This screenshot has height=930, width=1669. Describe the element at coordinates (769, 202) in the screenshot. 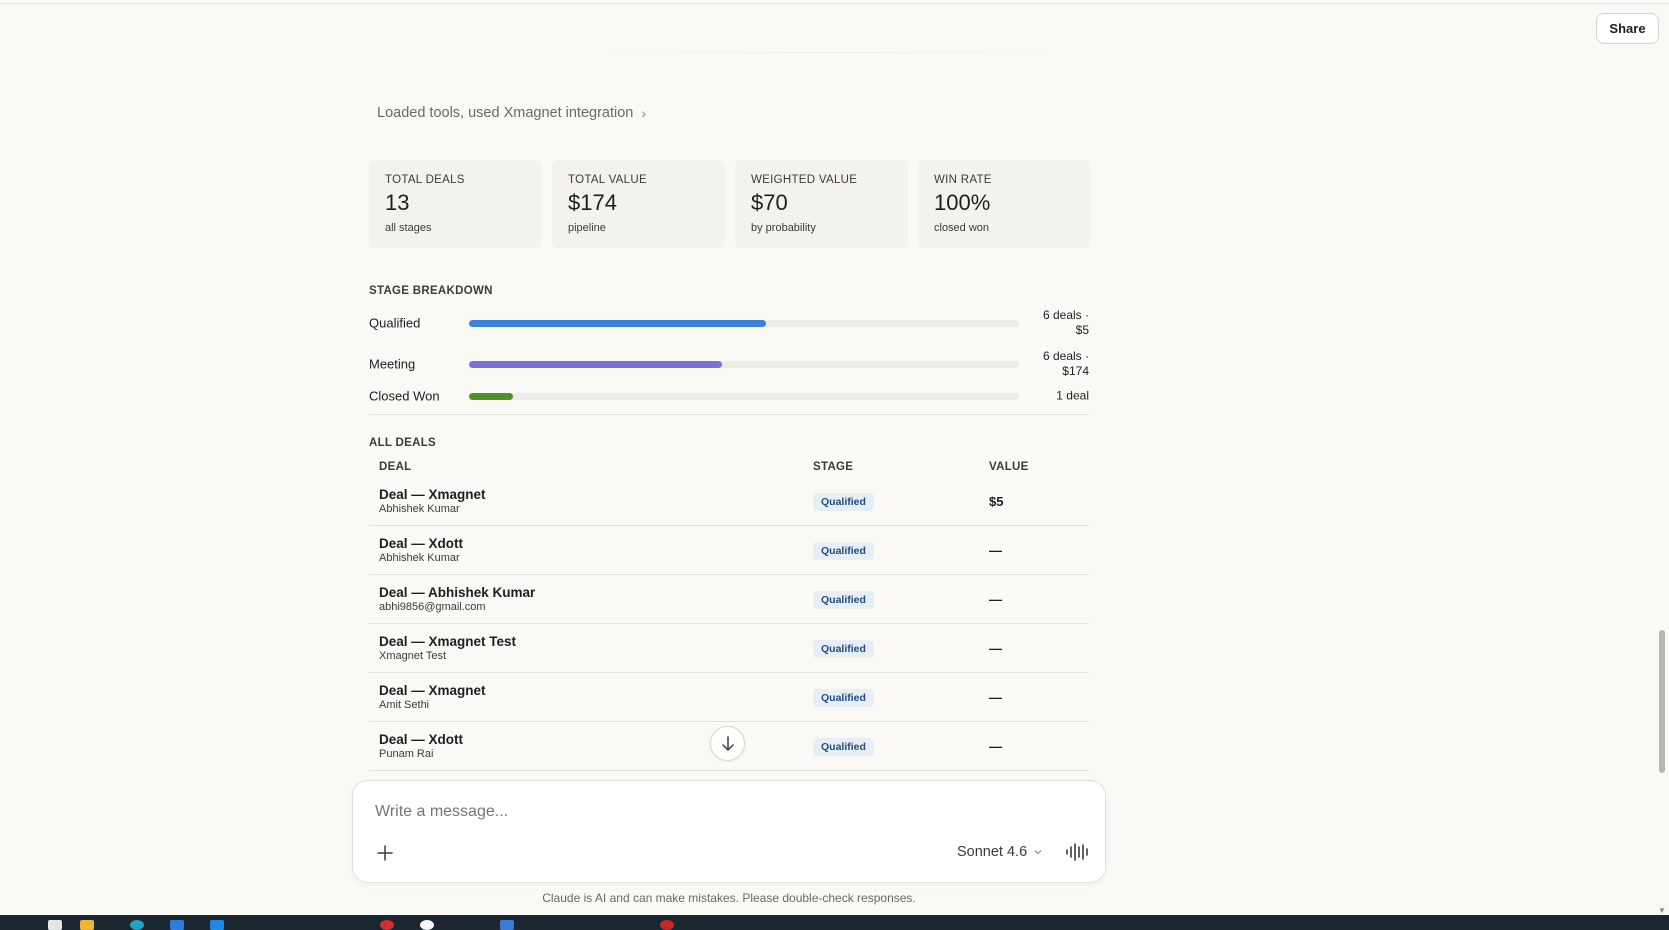

I see `stat-value: $70` at that location.